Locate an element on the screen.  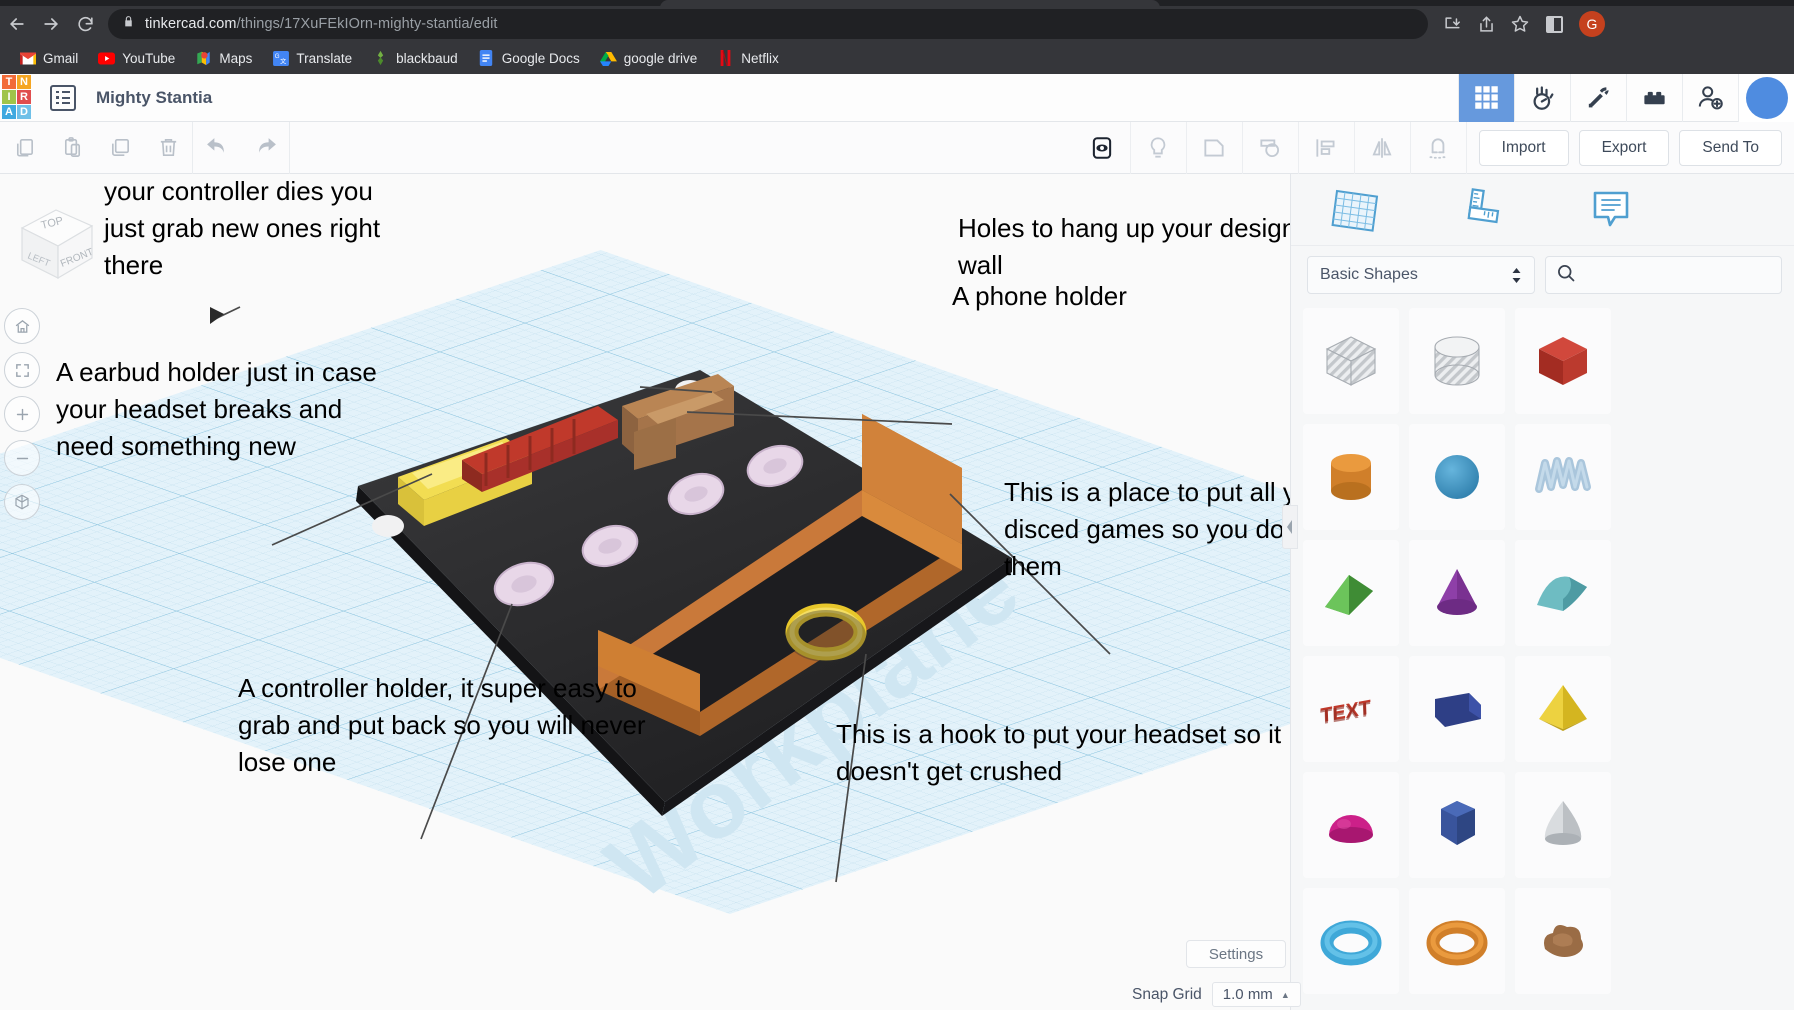
ortho-perspective-button is located at coordinates (22, 502).